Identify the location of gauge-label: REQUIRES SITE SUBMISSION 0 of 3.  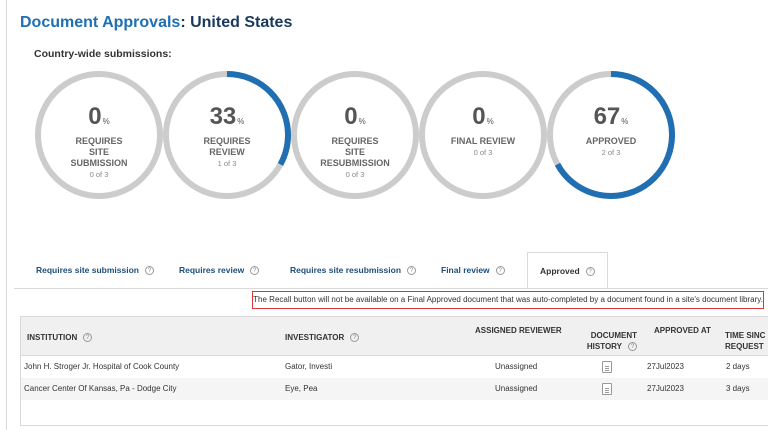
(99, 158).